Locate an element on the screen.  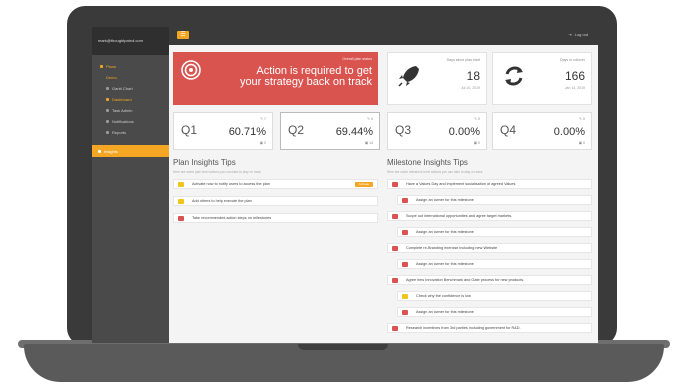
quarter-top-count: ✎ 7 is located at coordinates (263, 119).